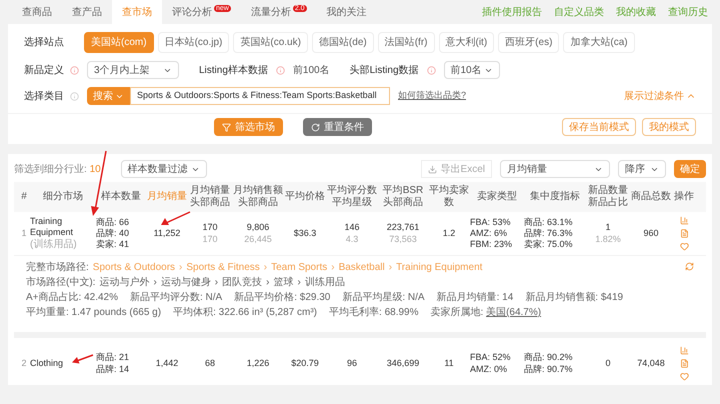 Image resolution: width=720 pixels, height=404 pixels. Describe the element at coordinates (163, 169) in the screenshot. I see `sample-filter-select: 样本数量过滤` at that location.